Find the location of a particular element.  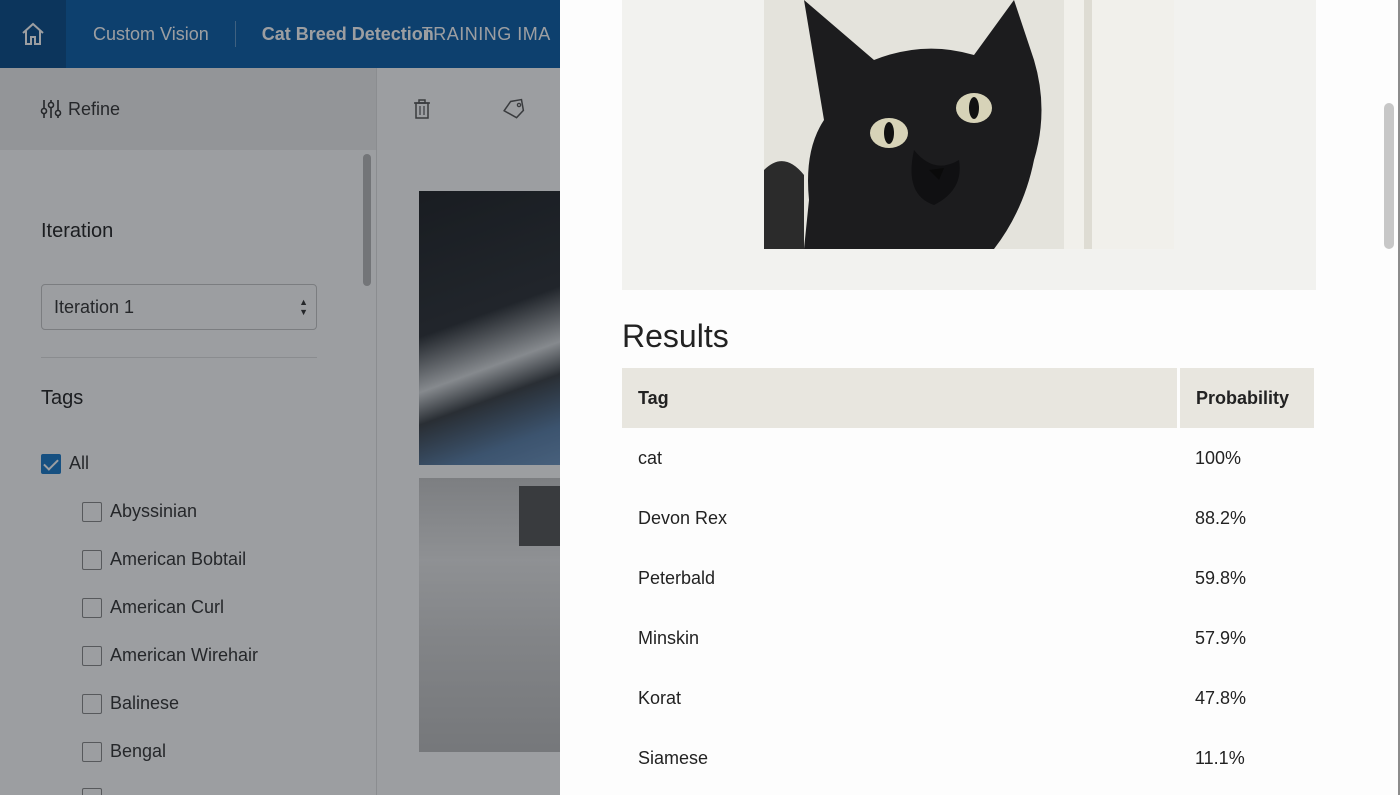

result-probability: 88.2% is located at coordinates (1221, 517).